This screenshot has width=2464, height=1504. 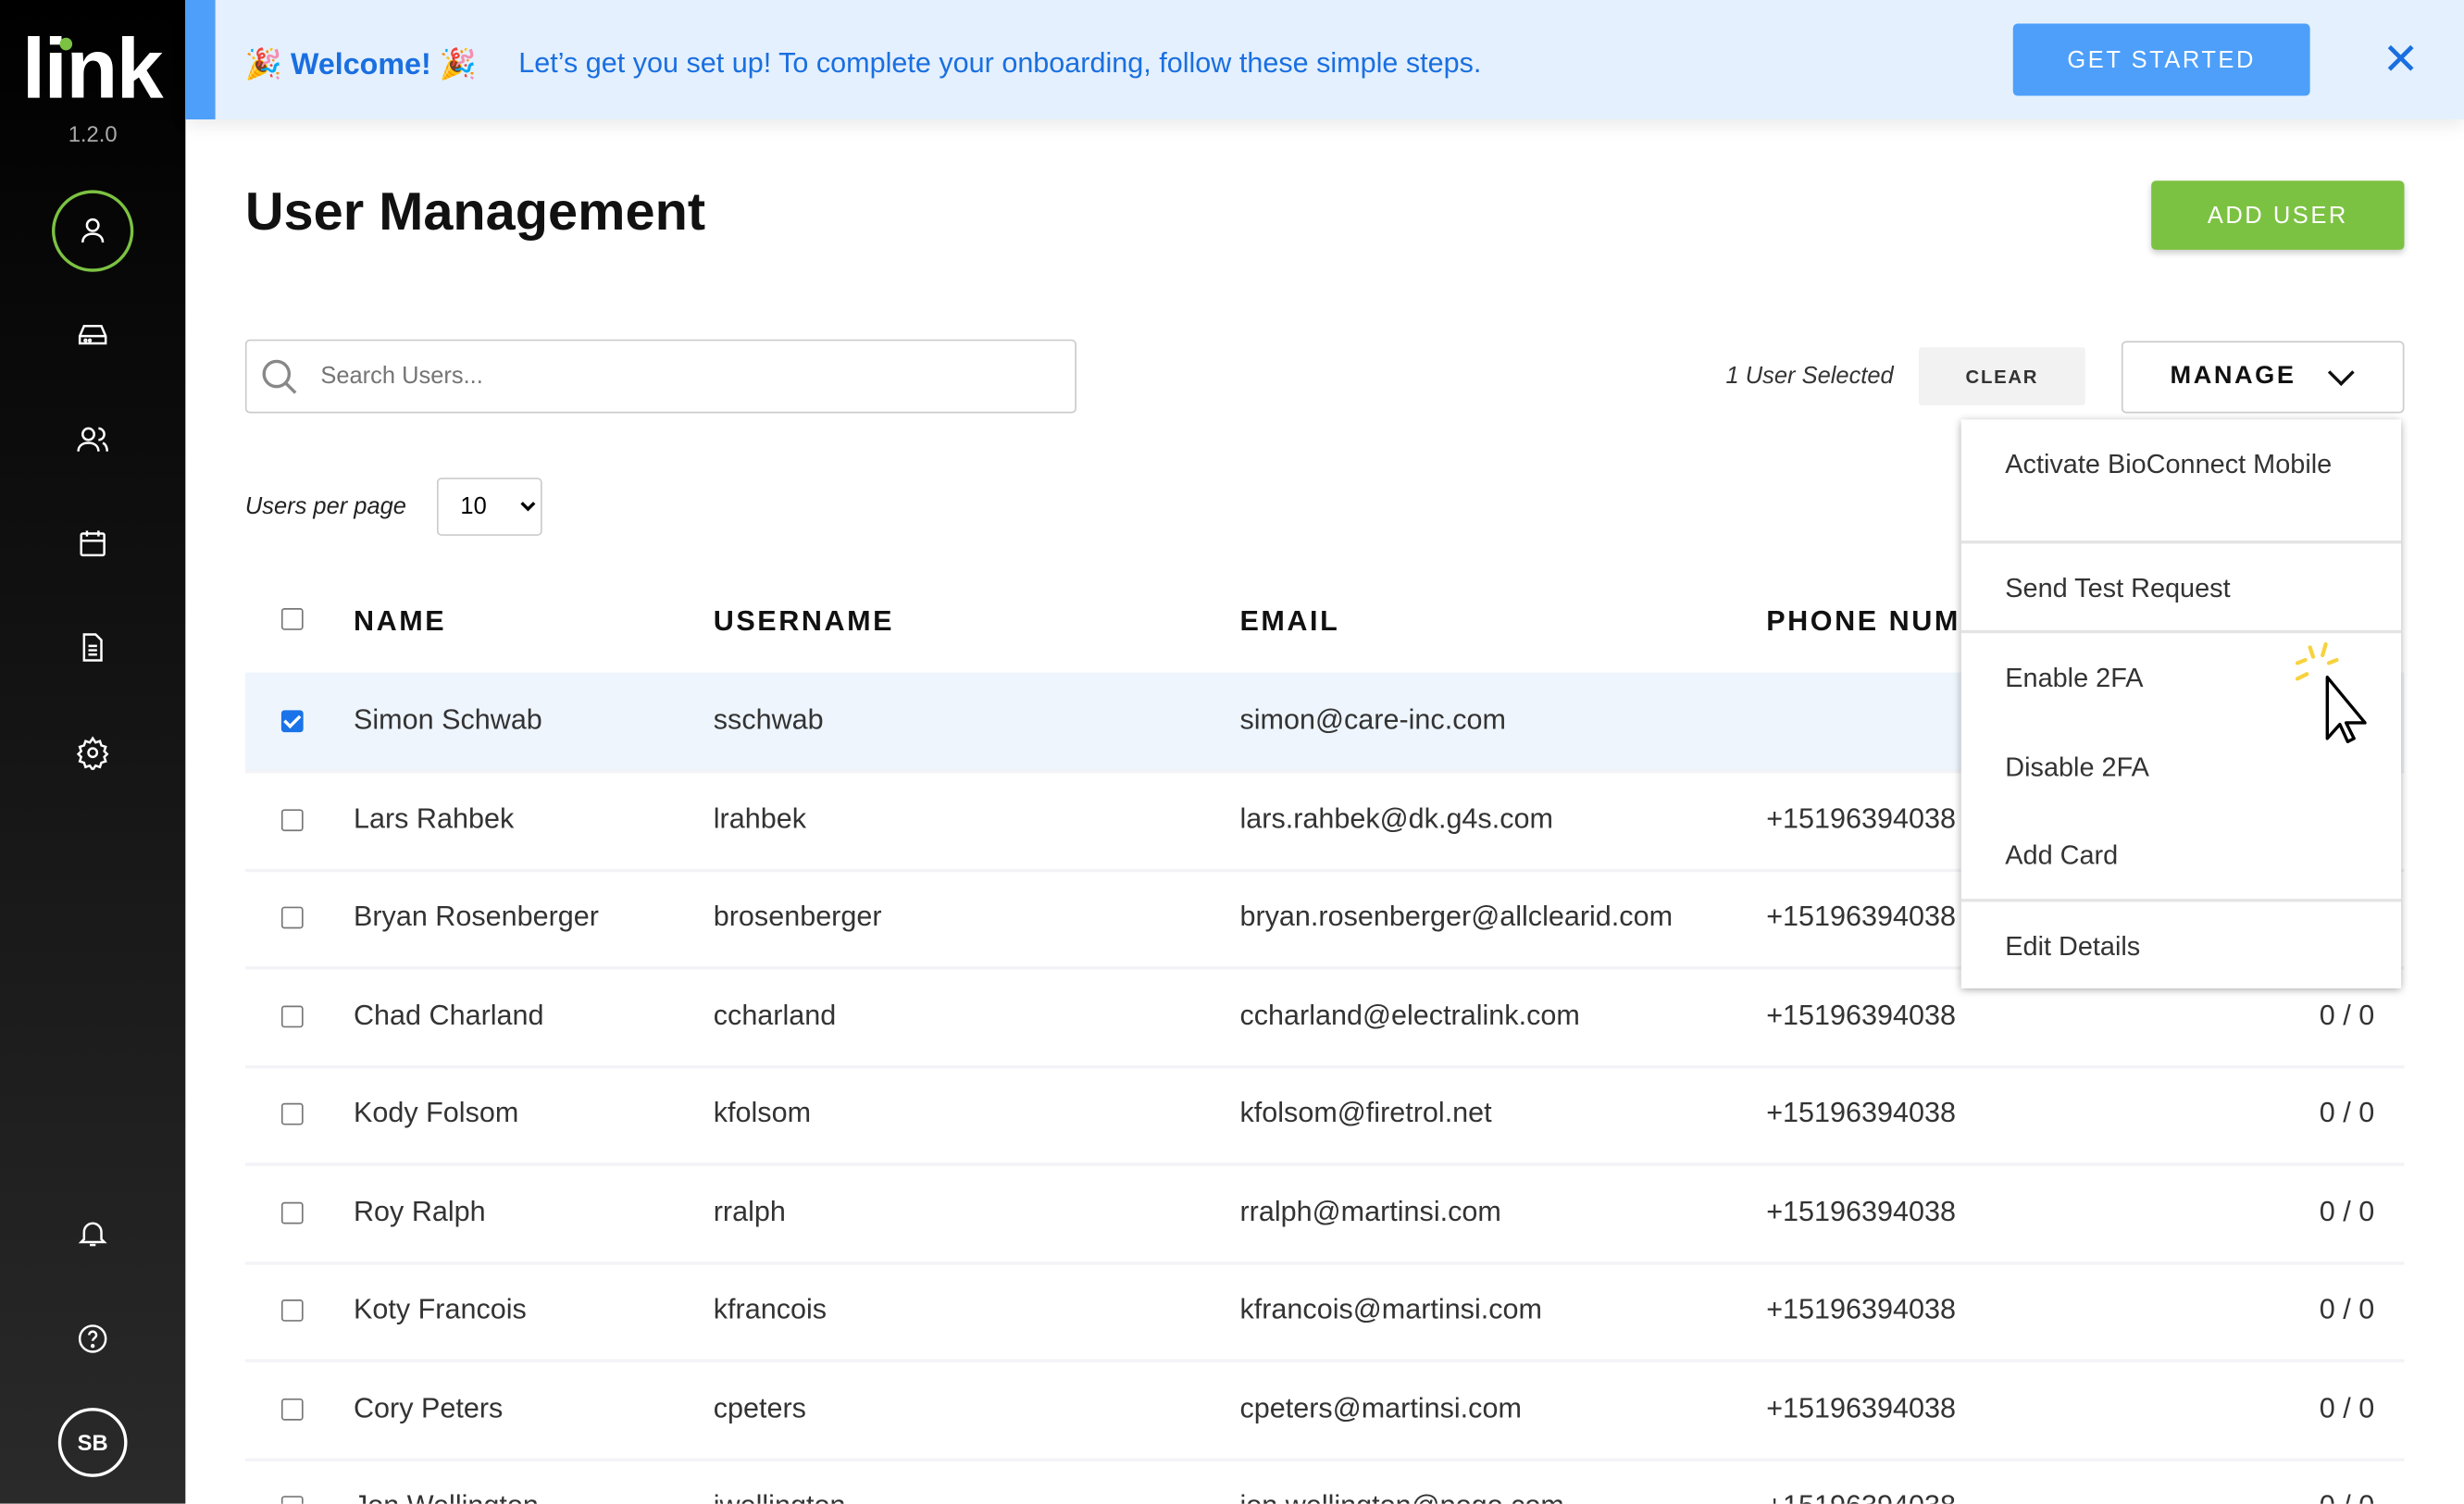 What do you see at coordinates (804, 622) in the screenshot?
I see `column-username: USERNAME` at bounding box center [804, 622].